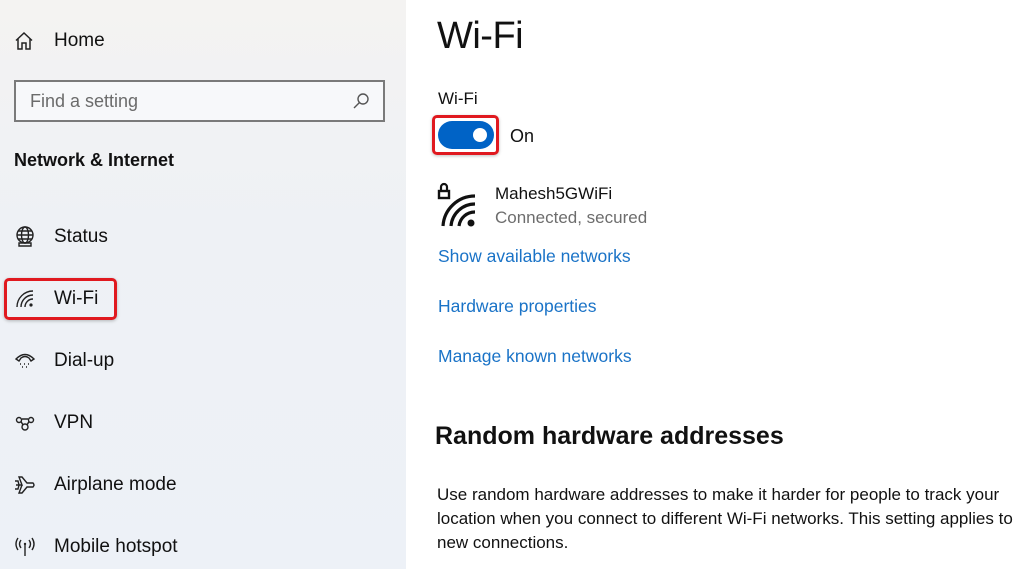  I want to click on connected-network: Mahesh5GWiFi Connected, secured, so click(542, 206).